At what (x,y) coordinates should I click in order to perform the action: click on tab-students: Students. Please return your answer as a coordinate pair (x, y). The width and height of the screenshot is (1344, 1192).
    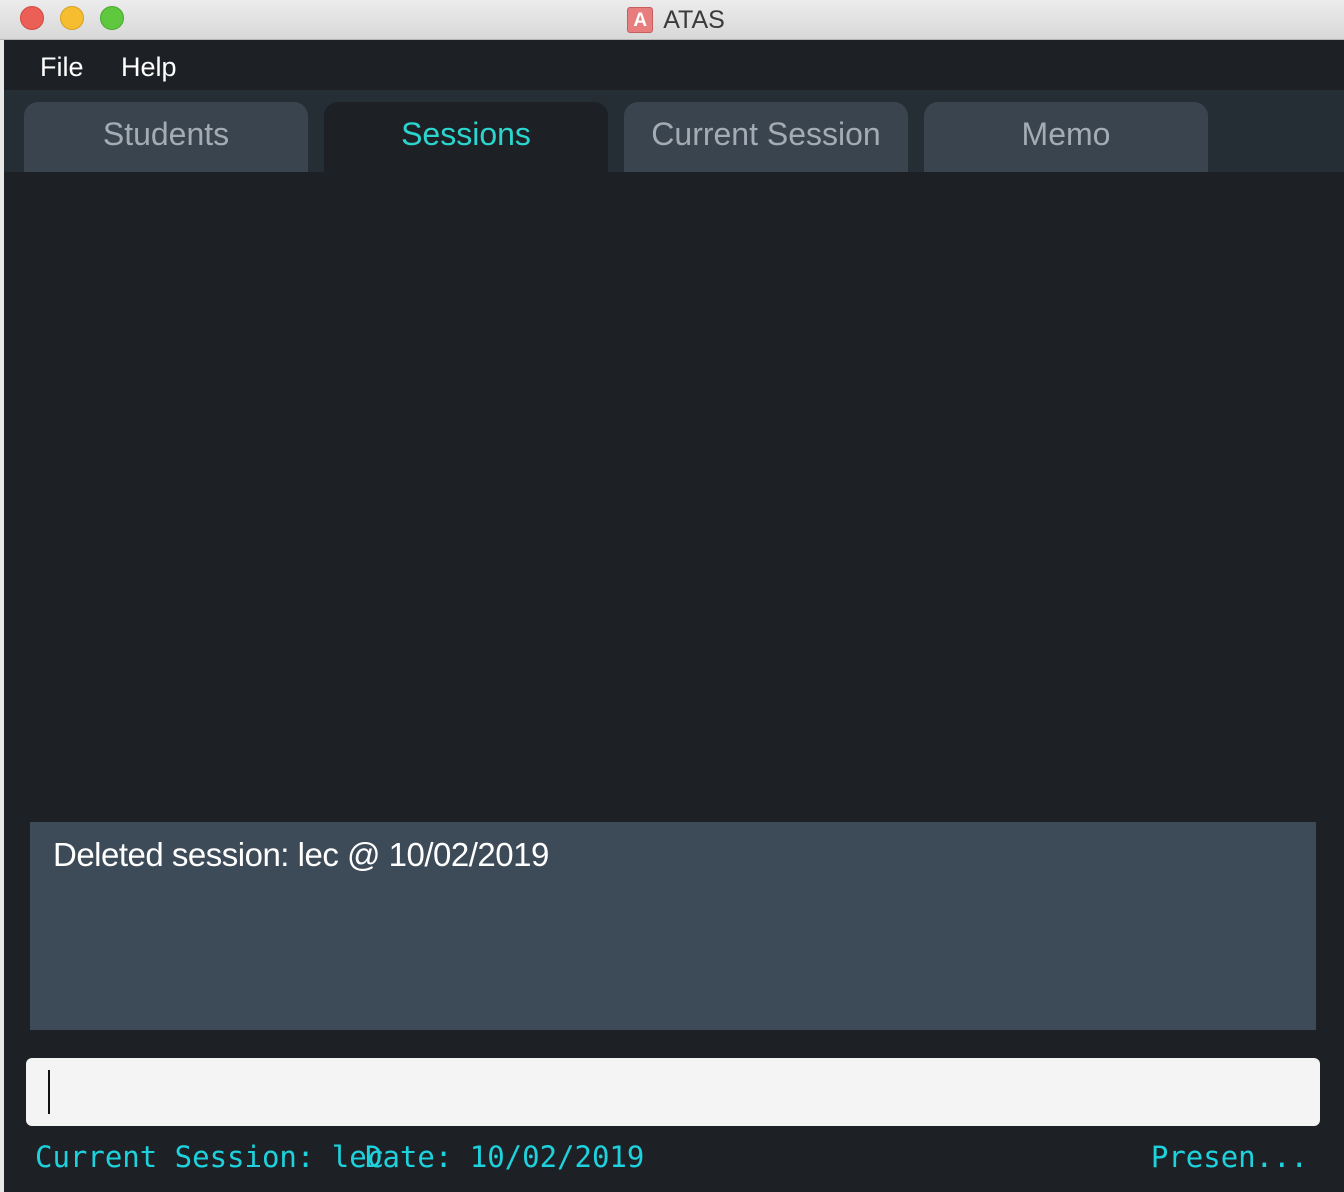
    Looking at the image, I should click on (166, 137).